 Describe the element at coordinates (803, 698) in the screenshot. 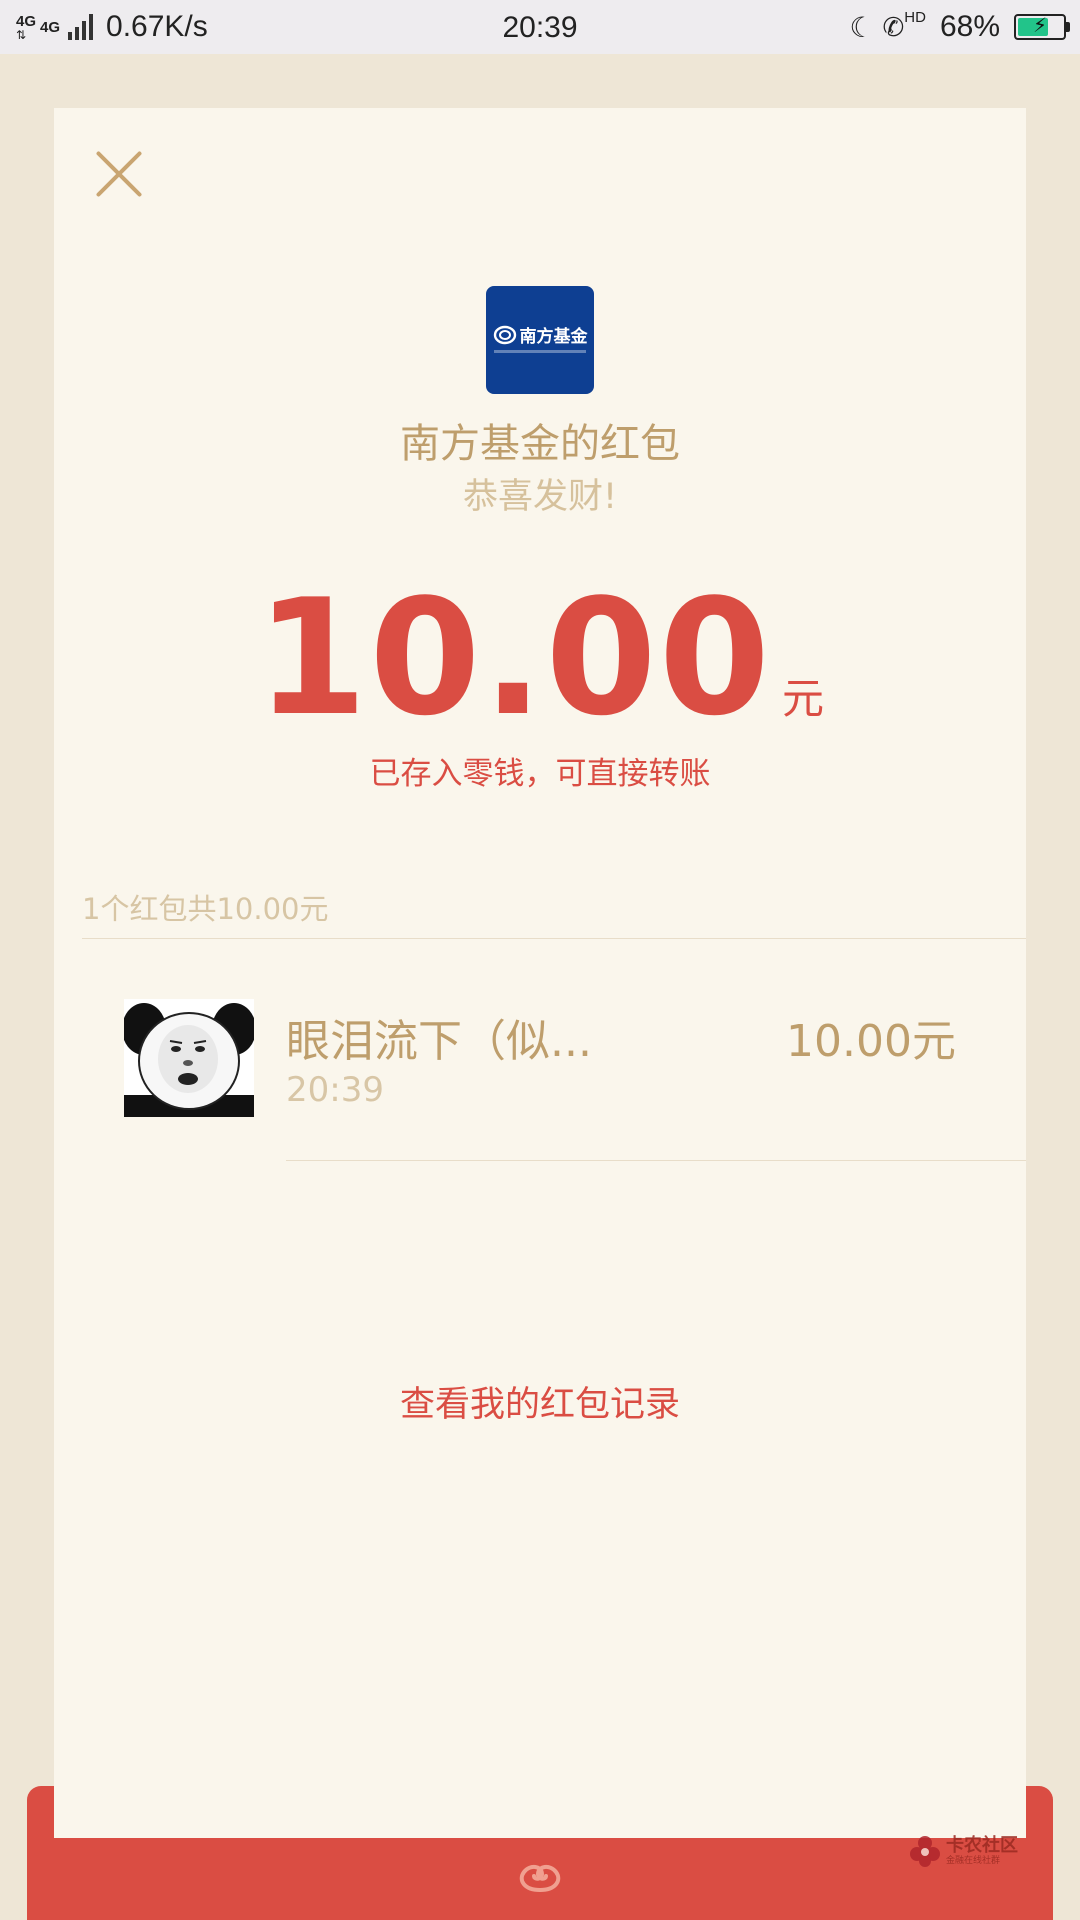

I see `amount-unit: 元` at that location.